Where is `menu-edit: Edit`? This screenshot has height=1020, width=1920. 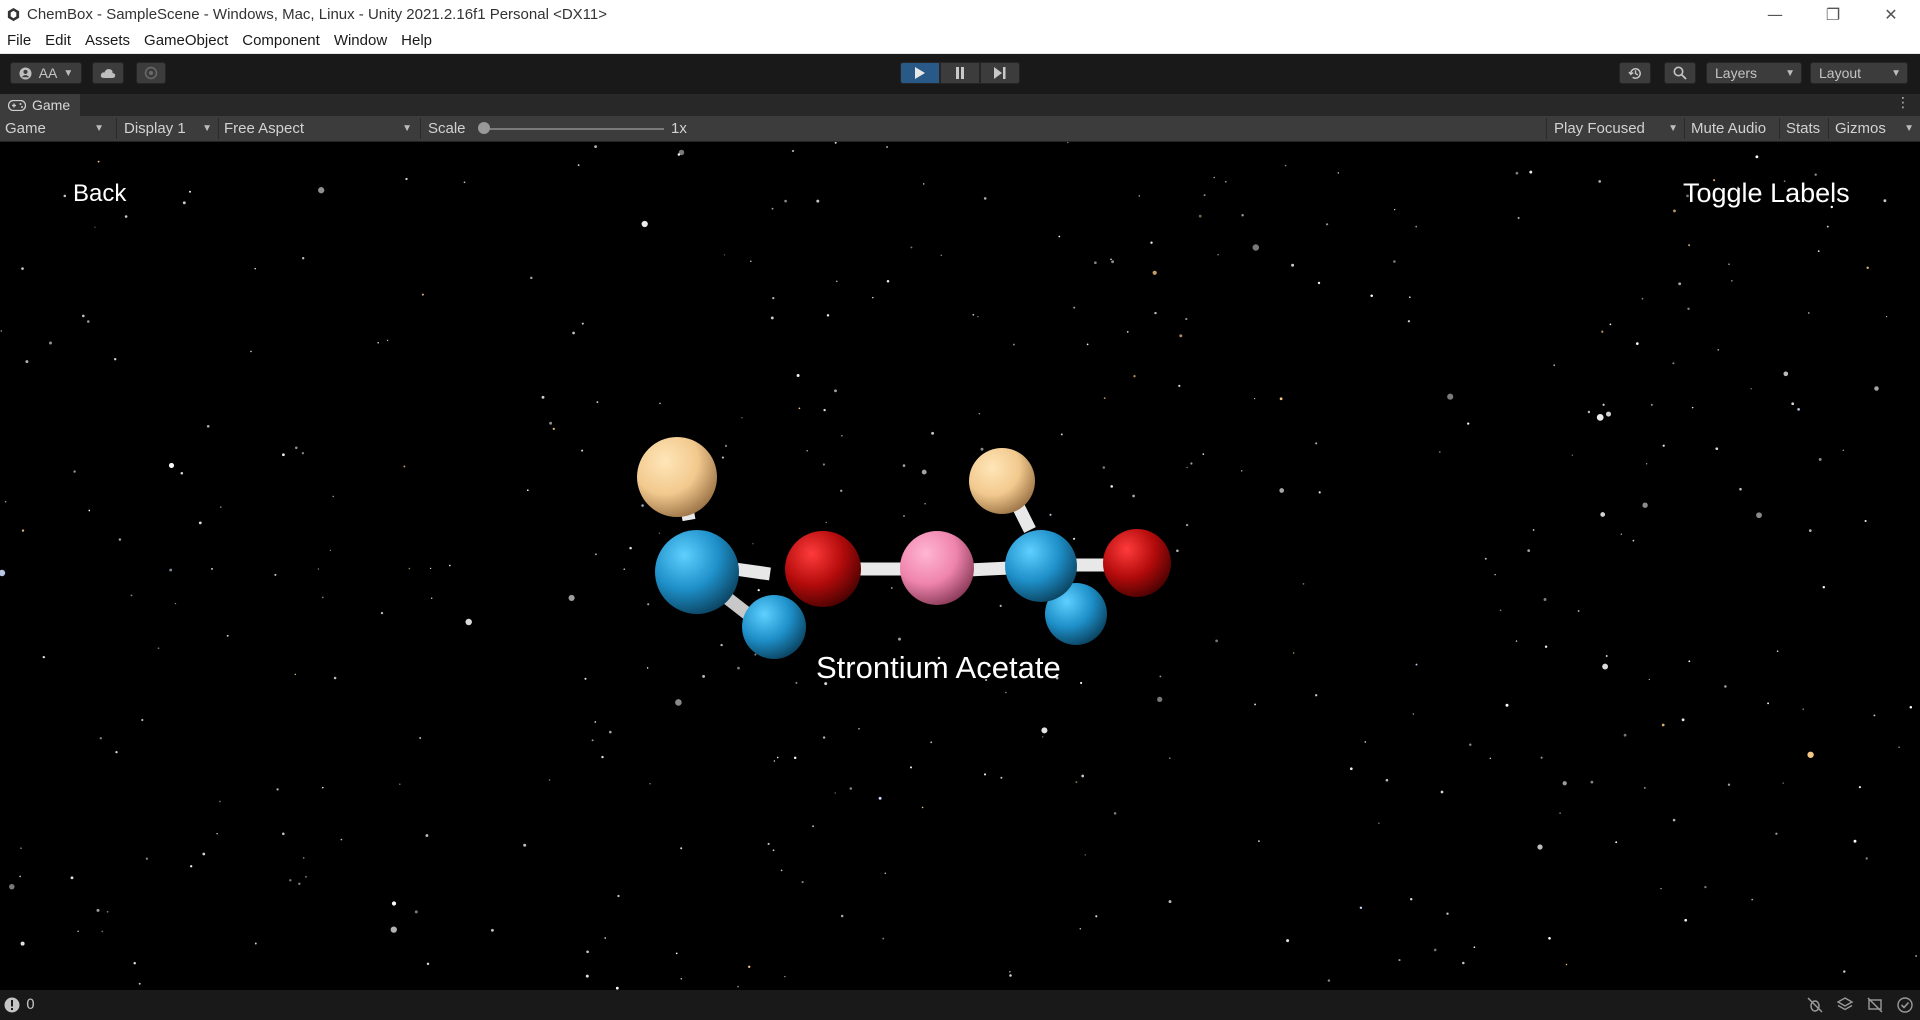 menu-edit: Edit is located at coordinates (58, 40).